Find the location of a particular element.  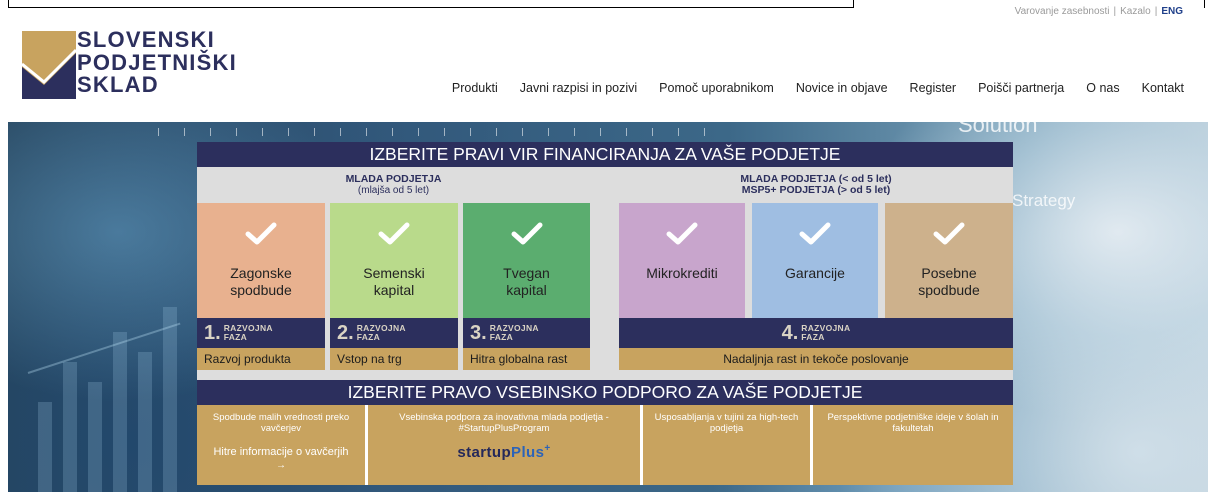

site-logo: SLOVENSKI PODJETNIŠKI SKLAD is located at coordinates (132, 64).